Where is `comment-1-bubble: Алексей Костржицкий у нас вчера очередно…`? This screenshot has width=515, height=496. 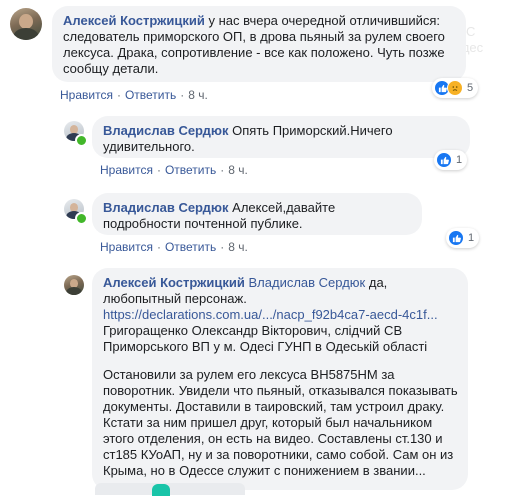 comment-1-bubble: Алексей Костржицкий у нас вчера очередно… is located at coordinates (259, 44).